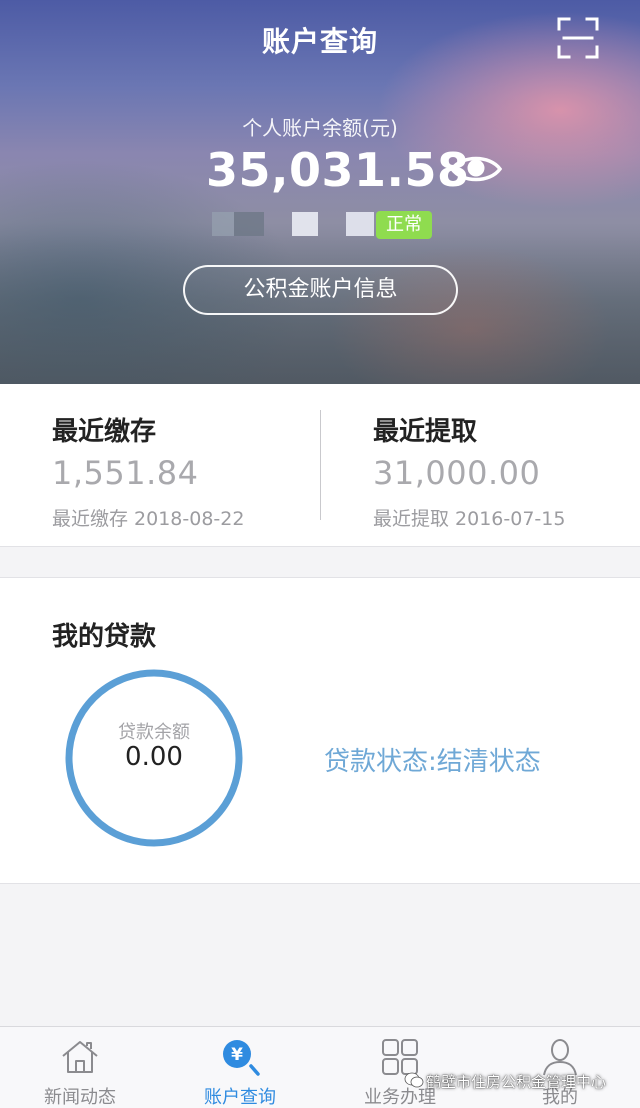  I want to click on eye-icon, so click(476, 169).